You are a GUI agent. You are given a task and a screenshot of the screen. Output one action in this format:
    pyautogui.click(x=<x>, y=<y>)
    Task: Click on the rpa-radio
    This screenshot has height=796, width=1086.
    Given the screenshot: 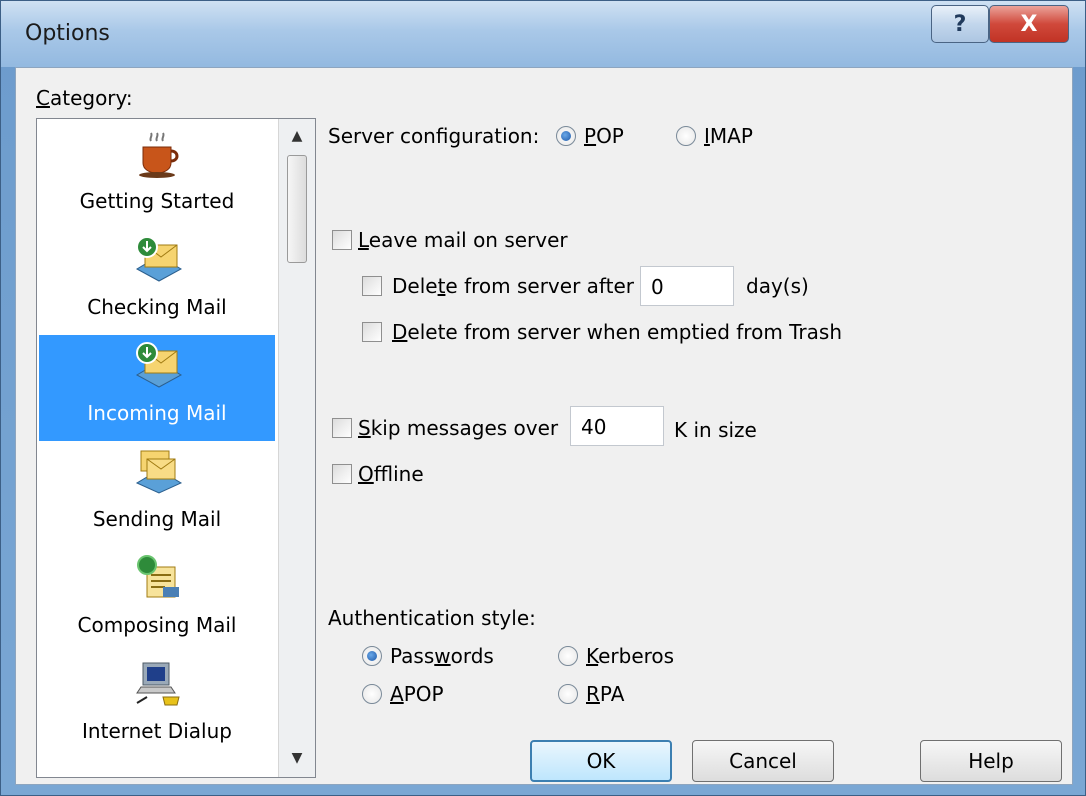 What is the action you would take?
    pyautogui.click(x=568, y=694)
    